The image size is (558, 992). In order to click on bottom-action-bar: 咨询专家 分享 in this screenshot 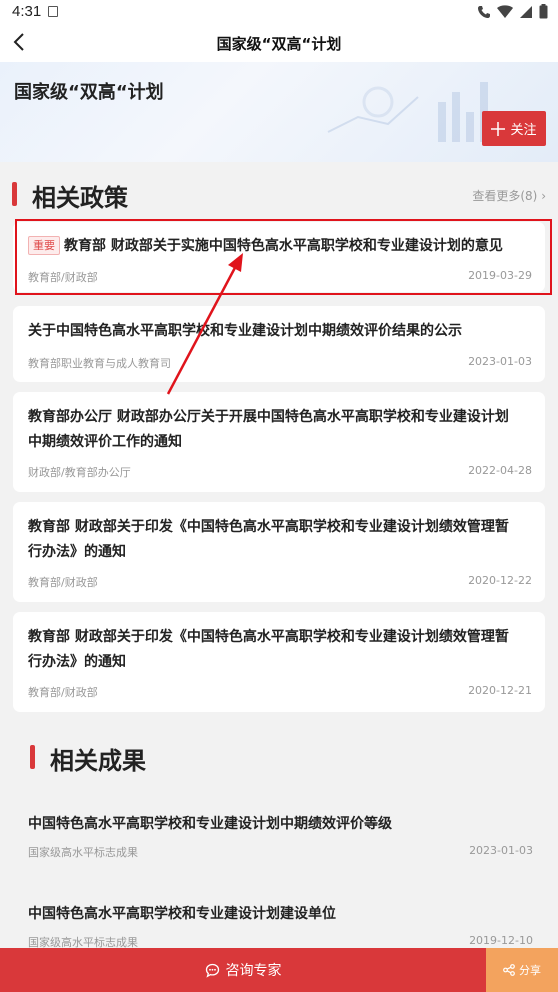, I will do `click(279, 970)`.